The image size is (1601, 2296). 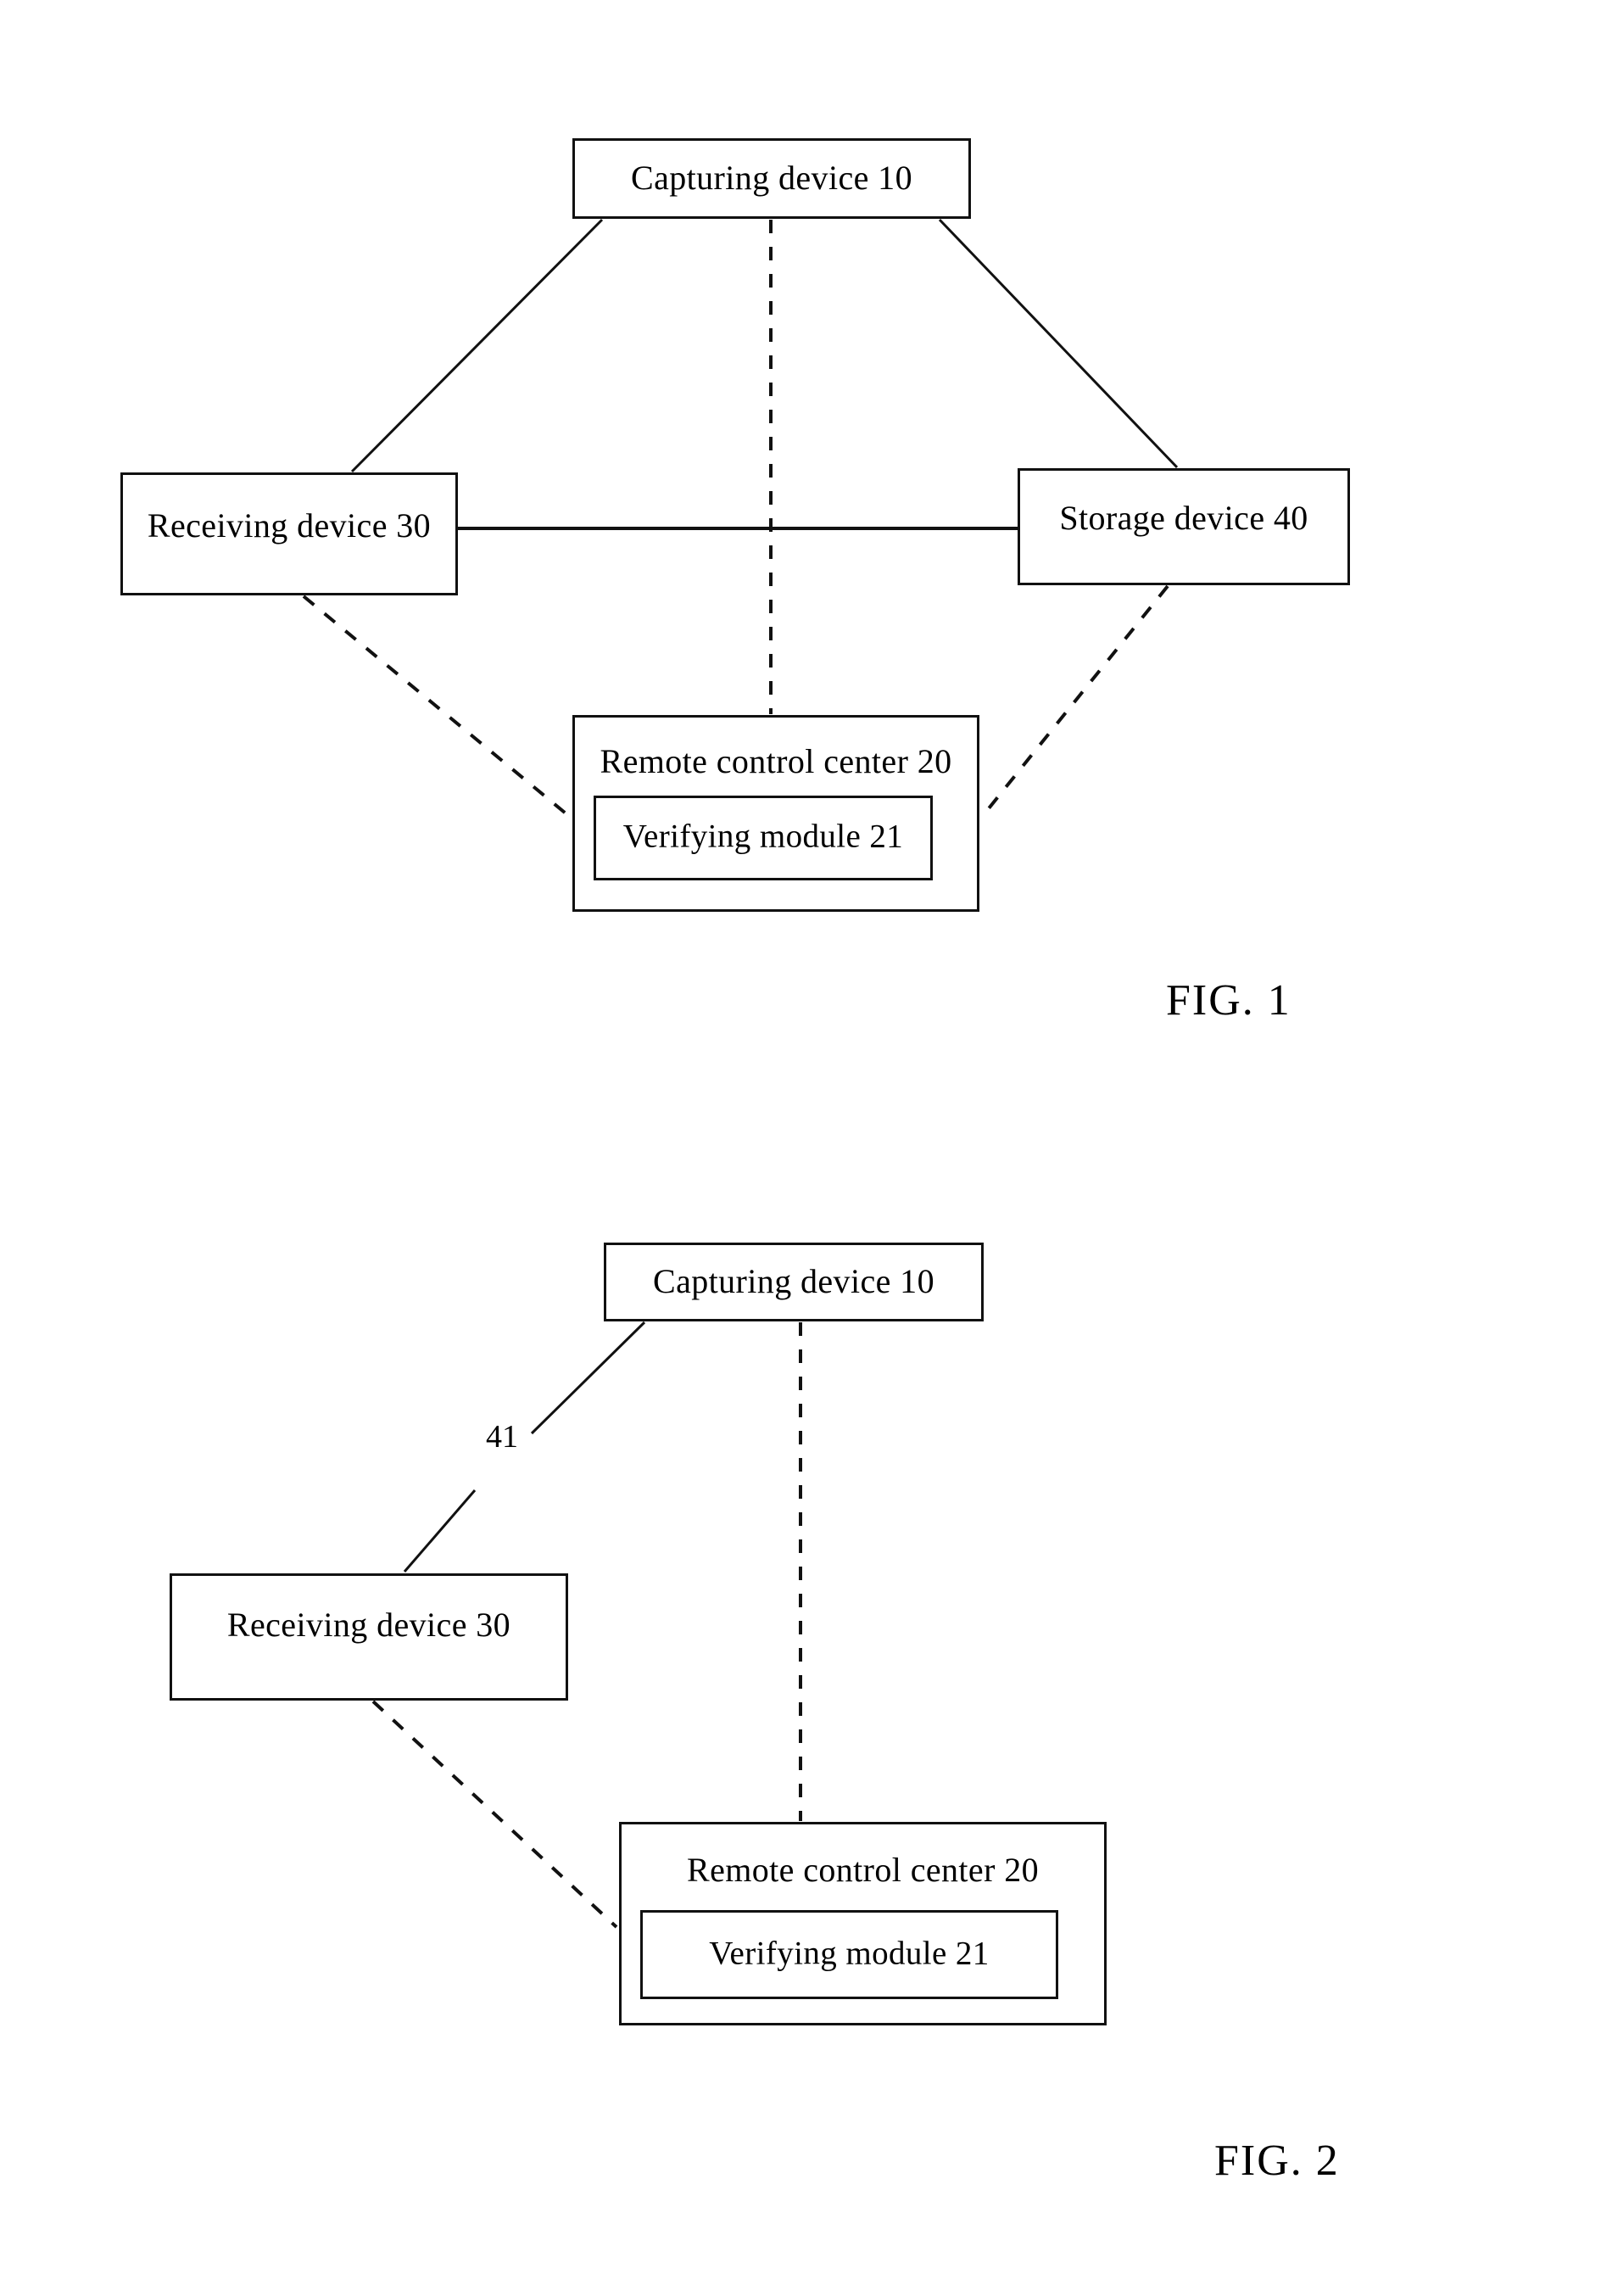 I want to click on fig1-capturing-device-label: Capturing device 10, so click(x=771, y=177).